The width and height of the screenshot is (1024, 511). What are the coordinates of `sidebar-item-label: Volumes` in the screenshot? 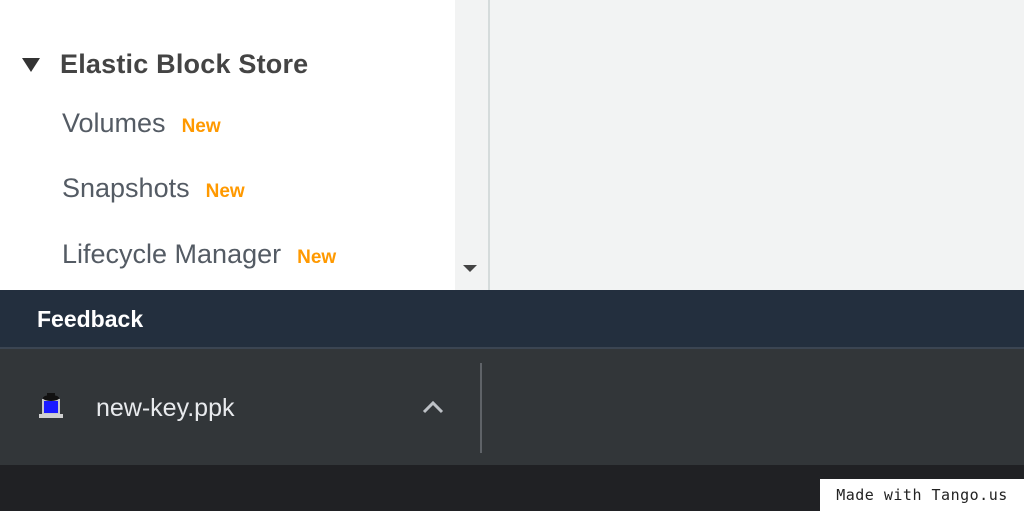 It's located at (114, 123).